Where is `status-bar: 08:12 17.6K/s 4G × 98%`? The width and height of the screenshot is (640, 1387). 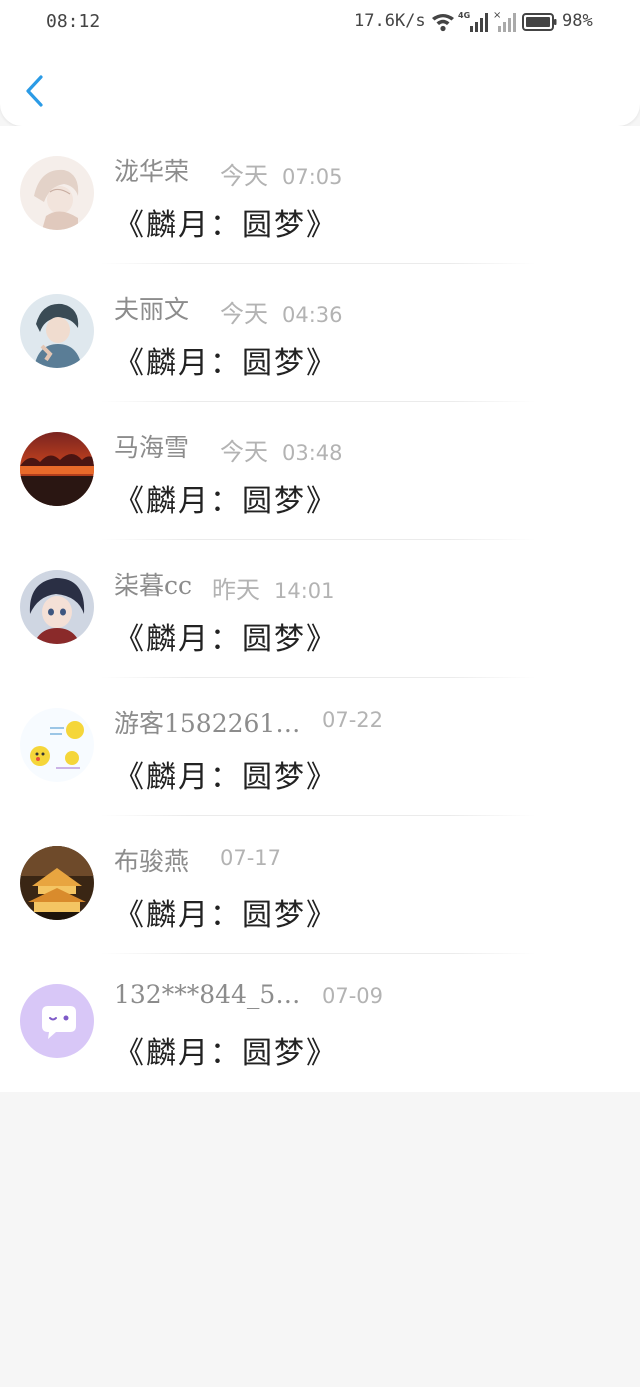
status-bar: 08:12 17.6K/s 4G × 98% is located at coordinates (320, 22).